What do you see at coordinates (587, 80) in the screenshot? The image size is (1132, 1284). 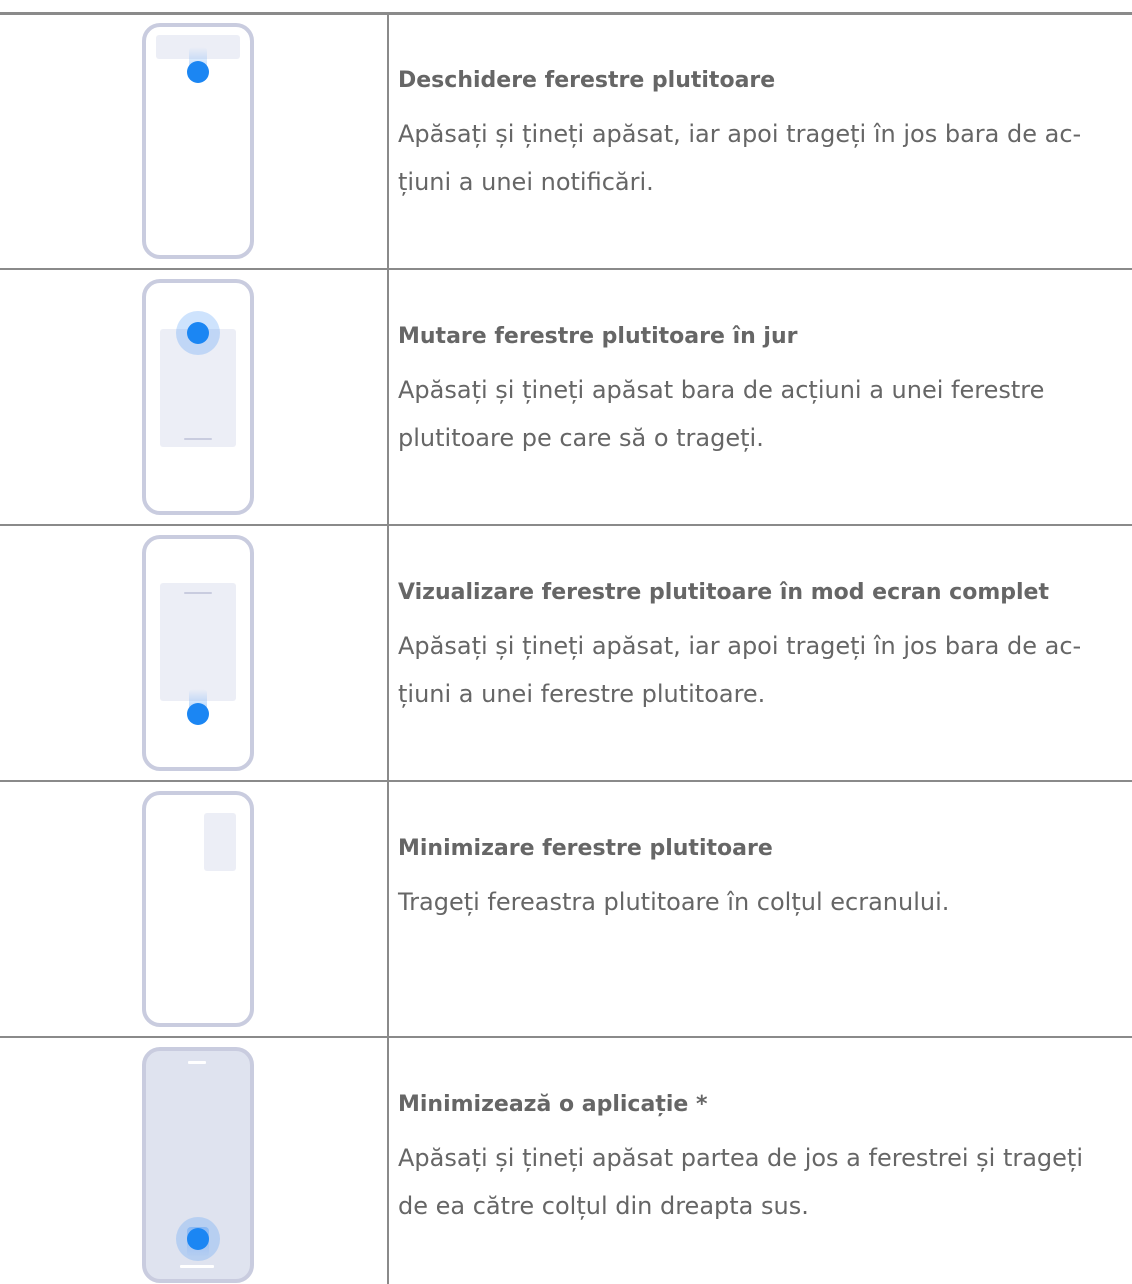 I see `row-title: Deschidere ferestre plutitoare` at bounding box center [587, 80].